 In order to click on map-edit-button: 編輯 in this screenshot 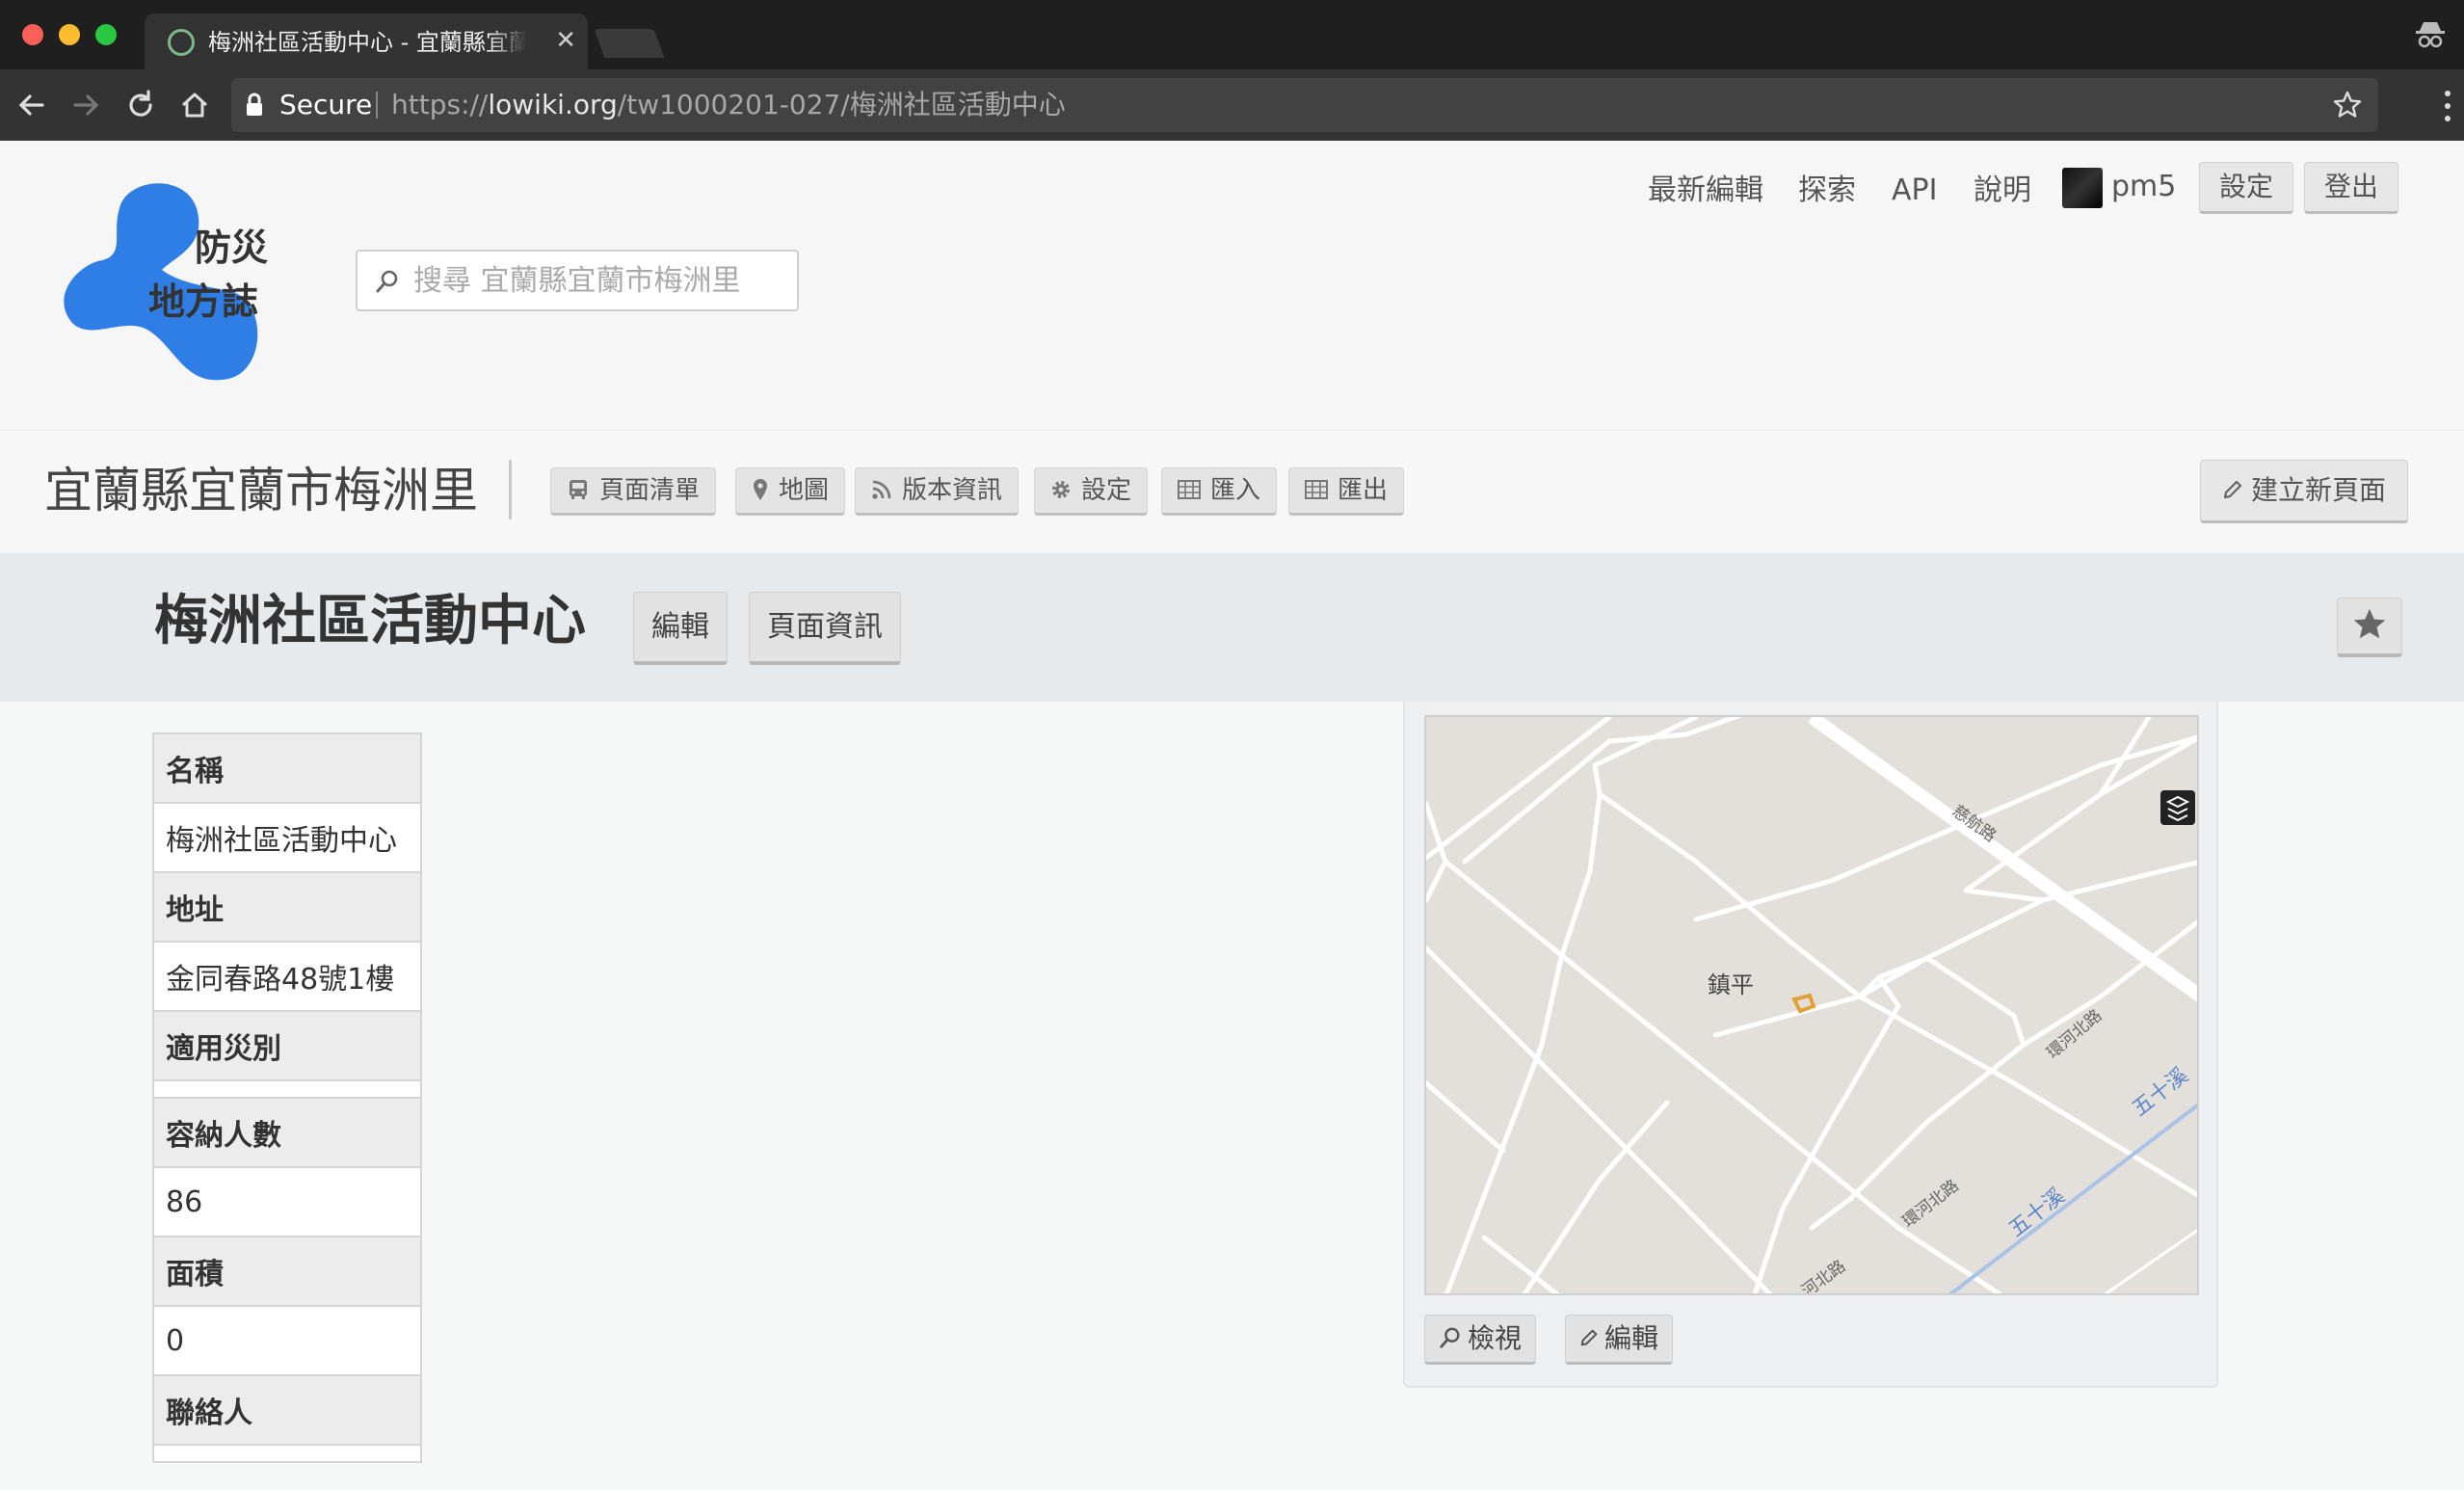, I will do `click(1619, 1340)`.